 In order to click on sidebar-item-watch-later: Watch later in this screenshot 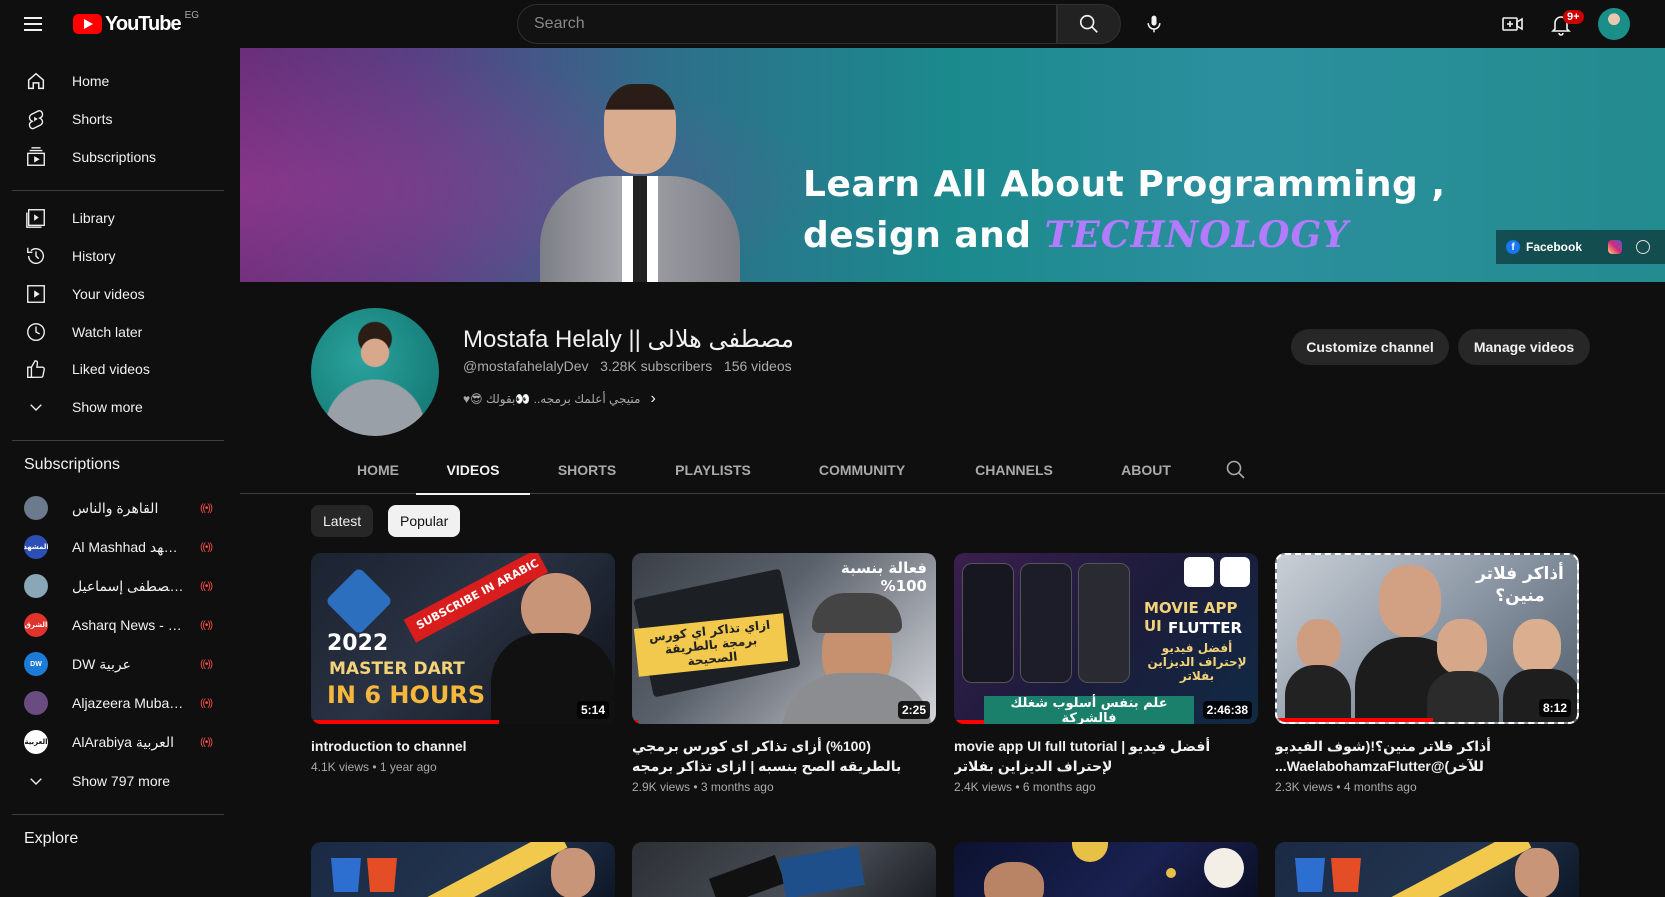, I will do `click(118, 332)`.